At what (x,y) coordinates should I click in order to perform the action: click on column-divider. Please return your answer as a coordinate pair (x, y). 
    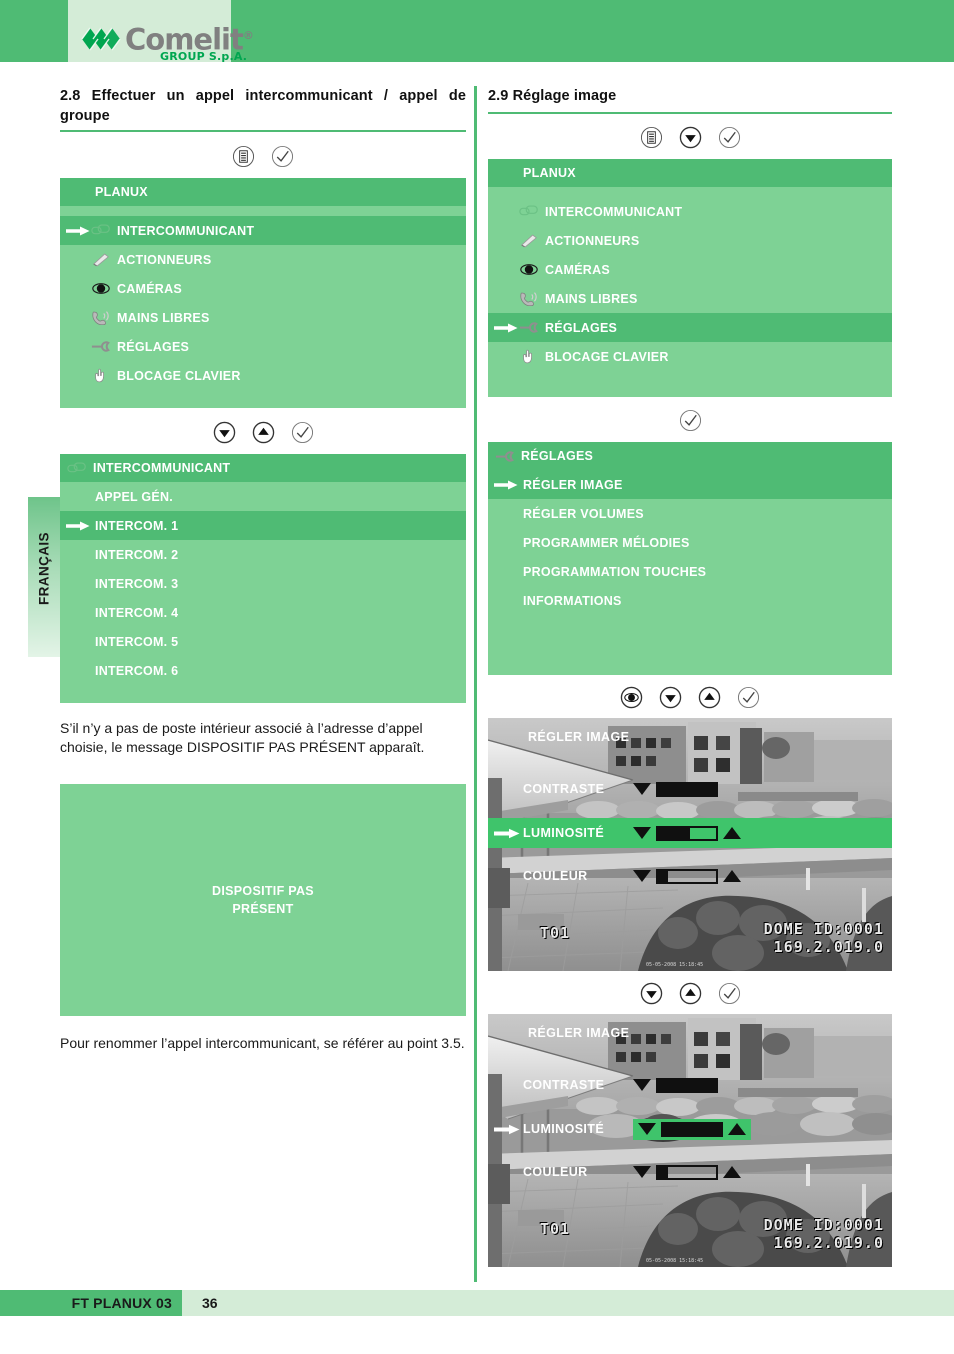
    Looking at the image, I should click on (475, 684).